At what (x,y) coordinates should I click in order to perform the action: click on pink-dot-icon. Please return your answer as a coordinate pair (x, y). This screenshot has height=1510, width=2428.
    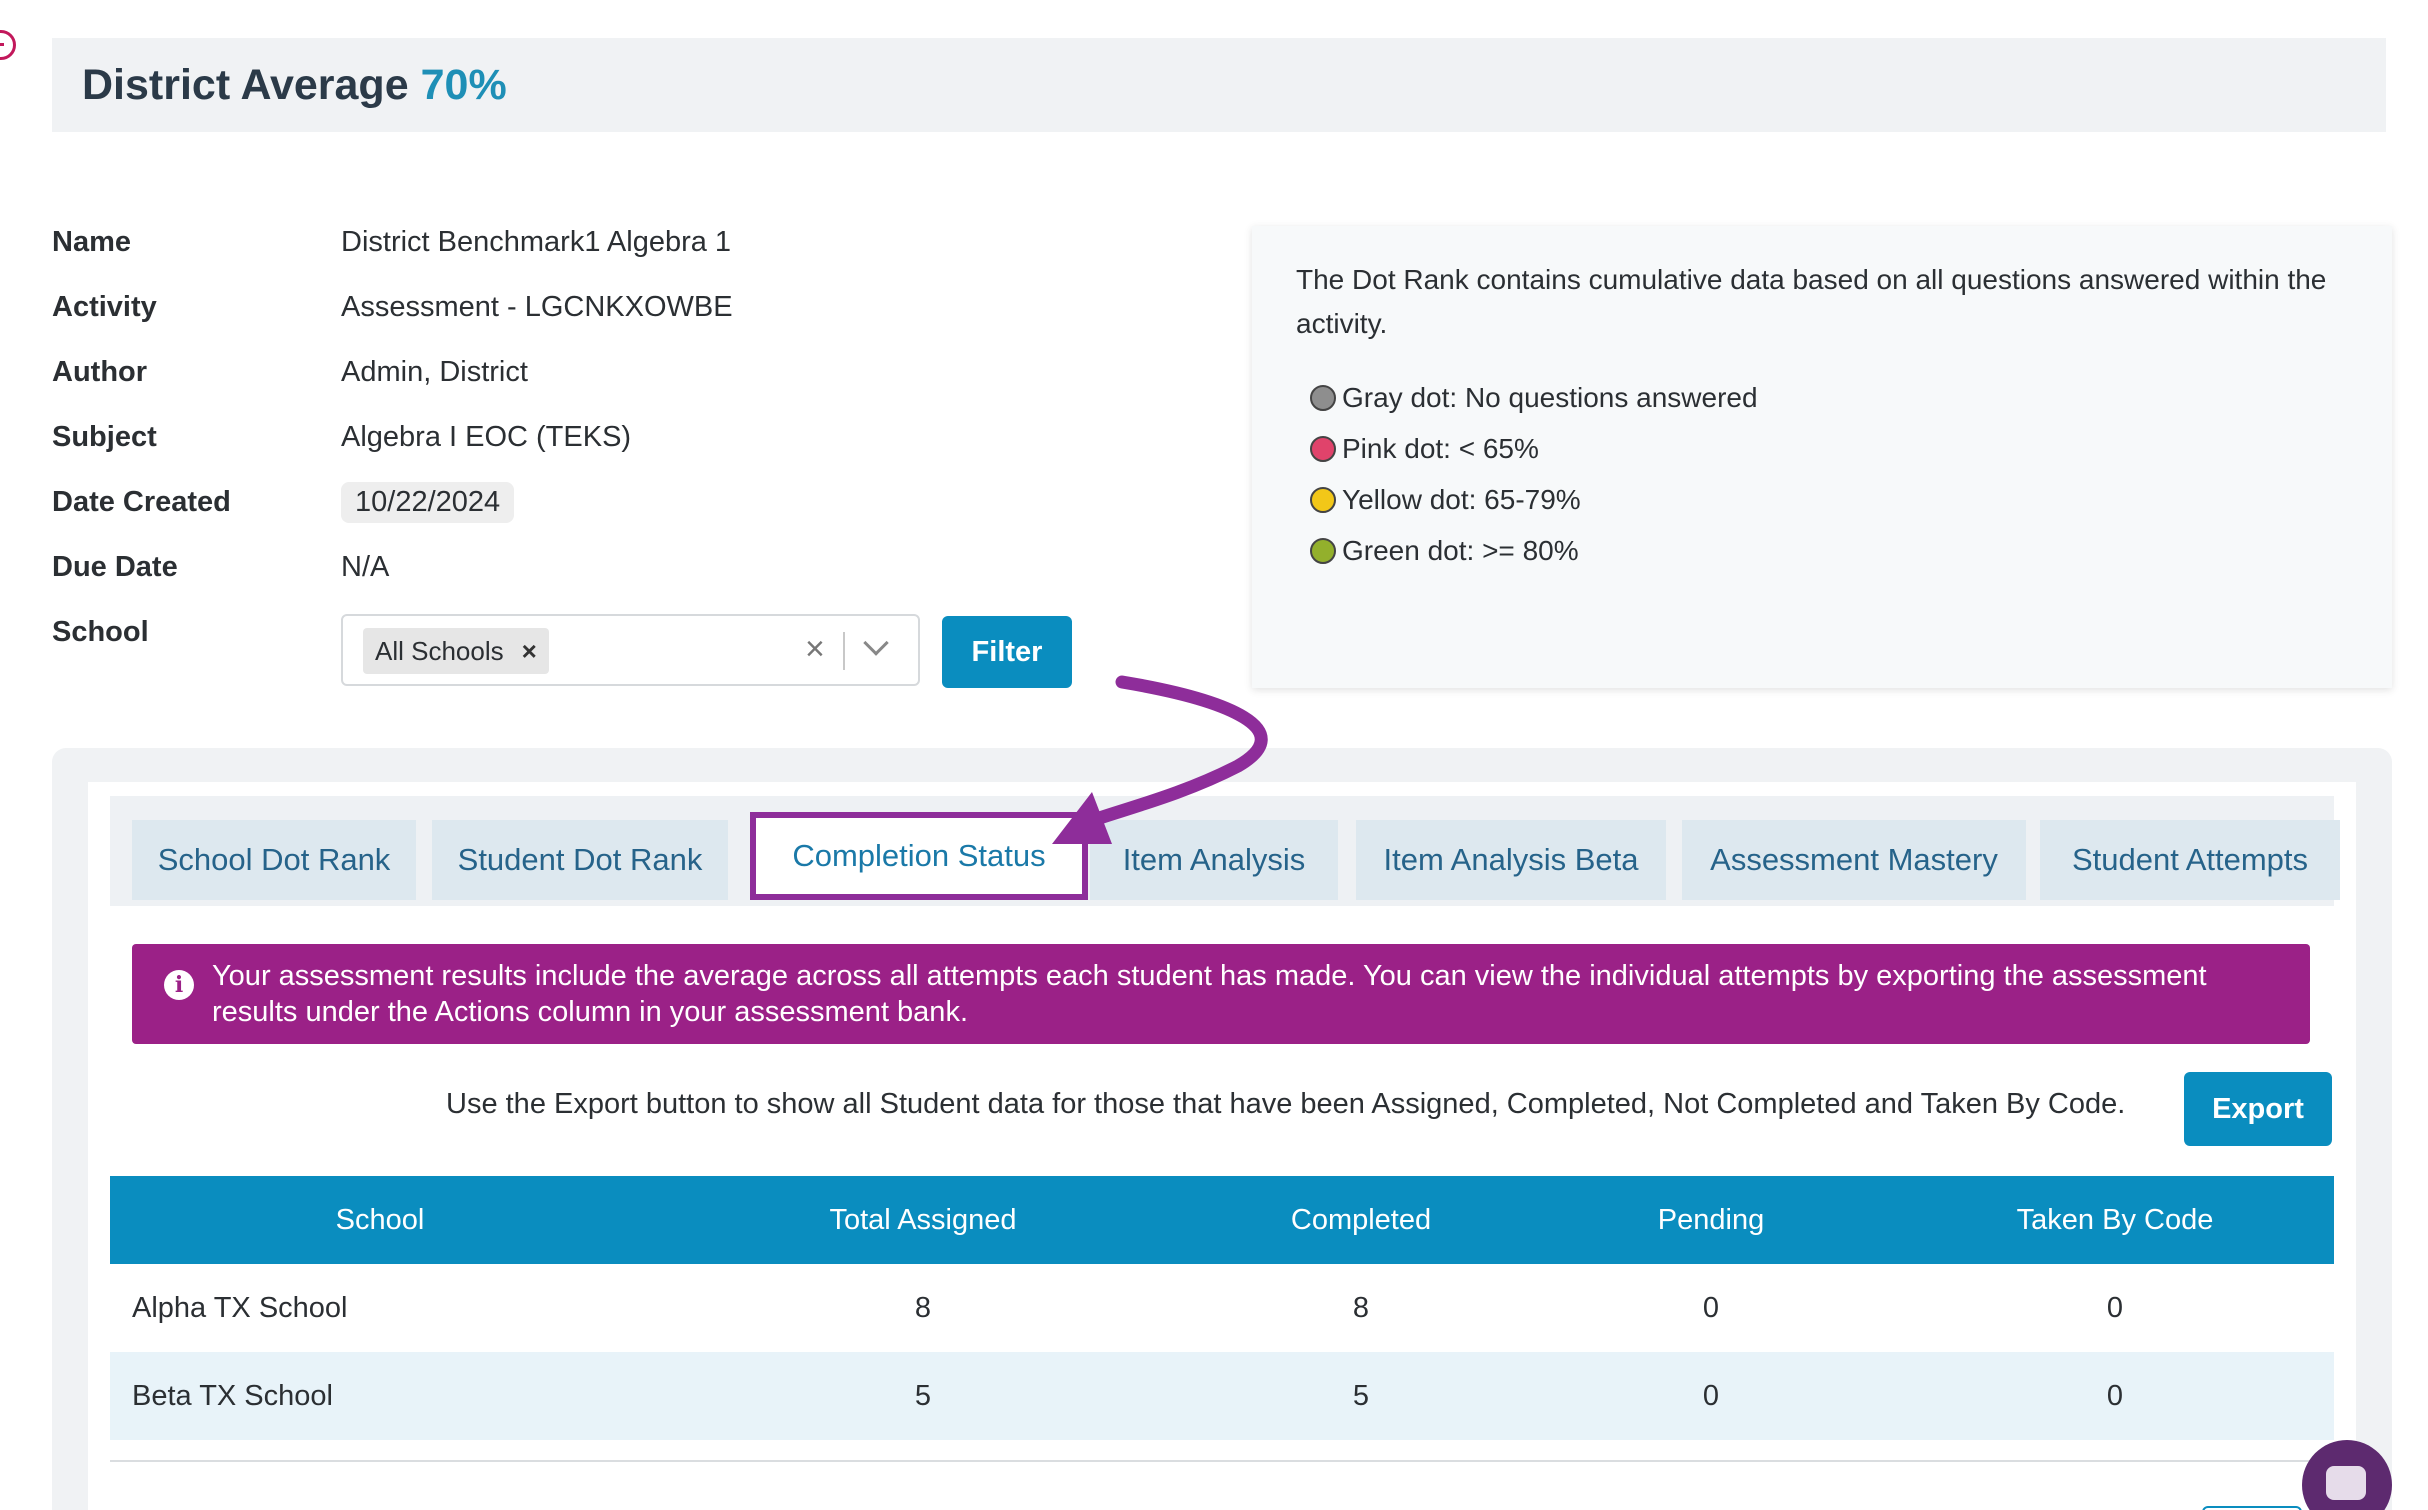
    Looking at the image, I should click on (1323, 448).